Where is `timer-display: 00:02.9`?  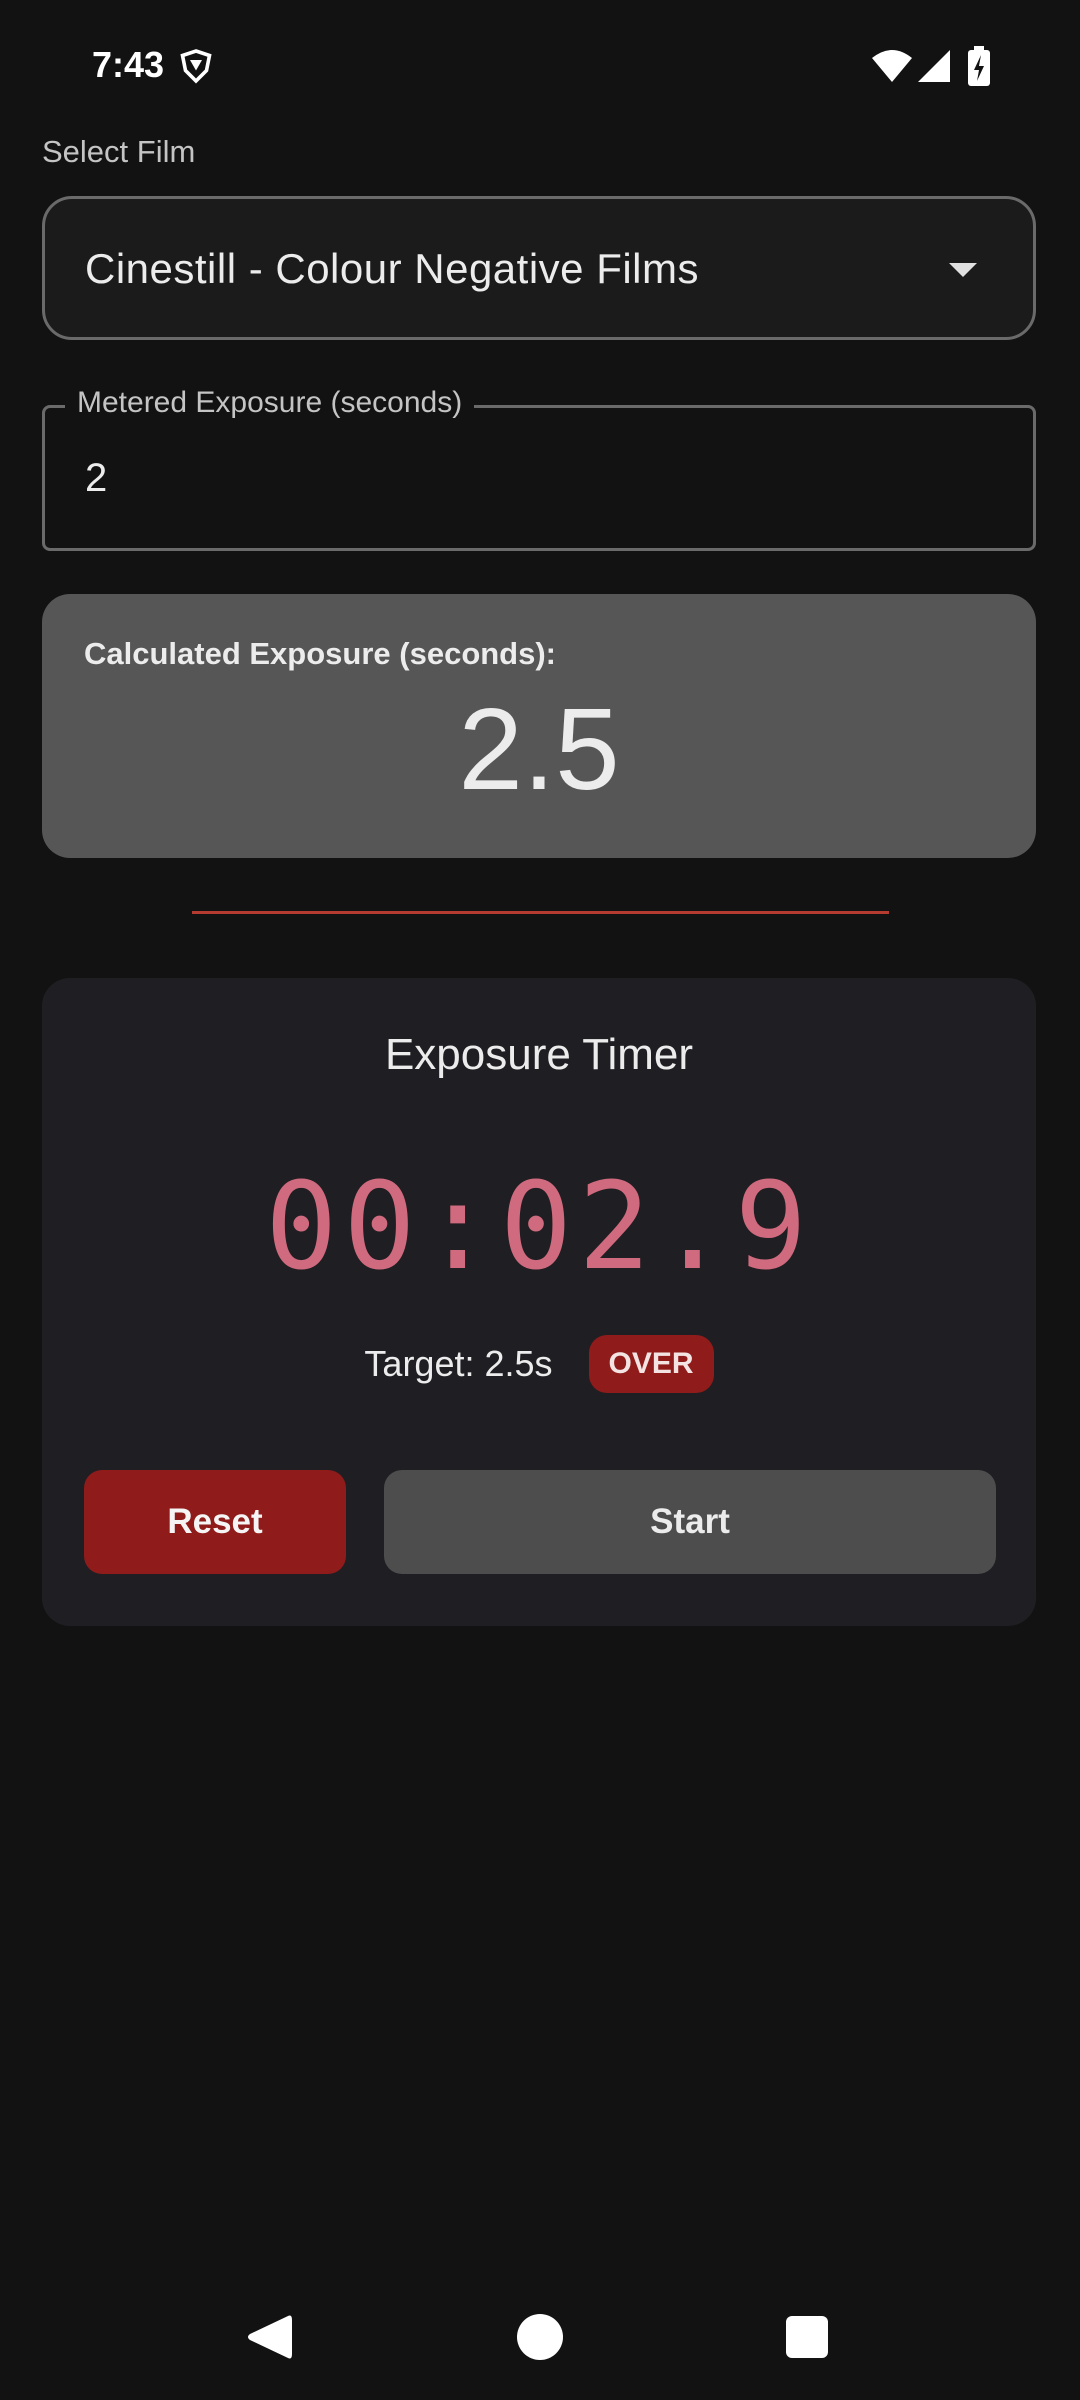 timer-display: 00:02.9 is located at coordinates (539, 1227).